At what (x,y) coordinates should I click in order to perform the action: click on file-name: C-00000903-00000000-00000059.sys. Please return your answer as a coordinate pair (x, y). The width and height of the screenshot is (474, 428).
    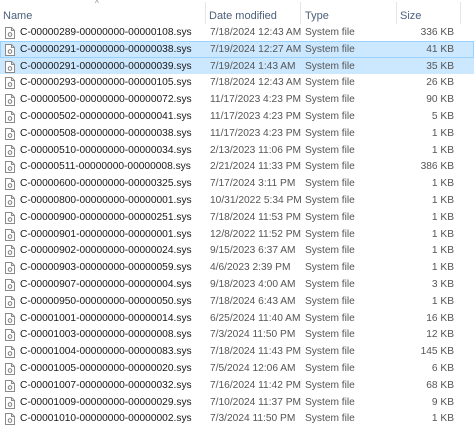
    Looking at the image, I should click on (106, 268).